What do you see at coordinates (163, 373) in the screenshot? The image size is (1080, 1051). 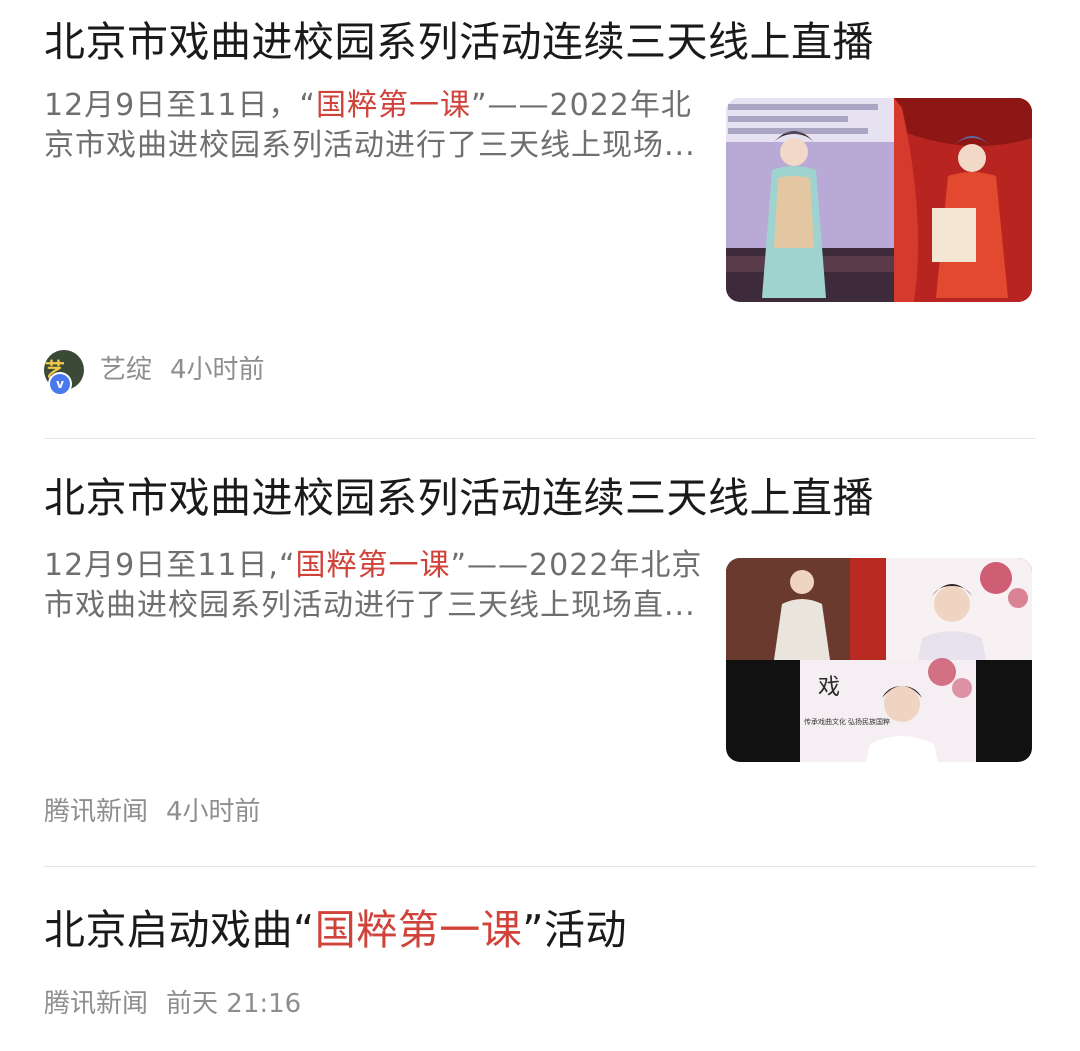 I see `news-meta: 艺 v 艺绽 4小时前` at bounding box center [163, 373].